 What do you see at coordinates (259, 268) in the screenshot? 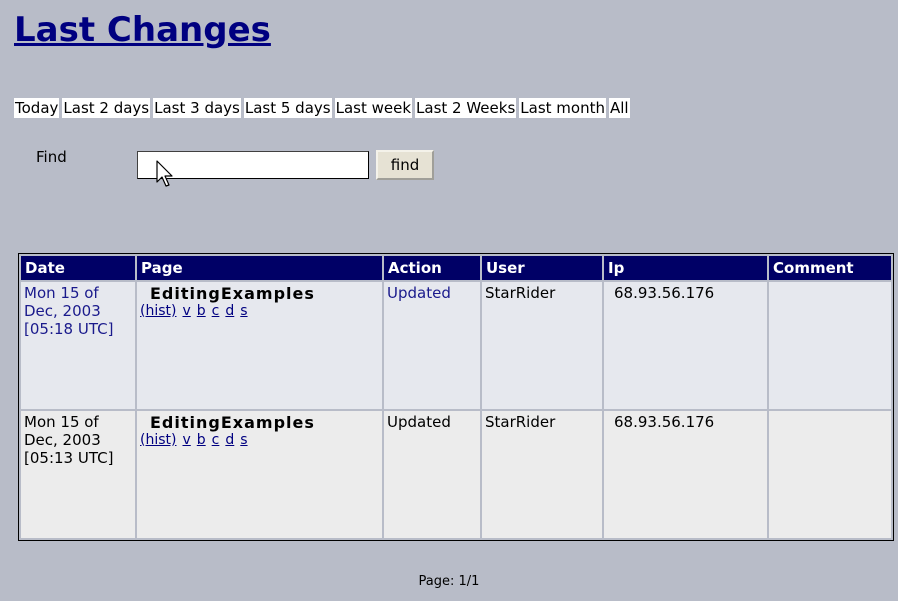
I see `header-page: Page` at bounding box center [259, 268].